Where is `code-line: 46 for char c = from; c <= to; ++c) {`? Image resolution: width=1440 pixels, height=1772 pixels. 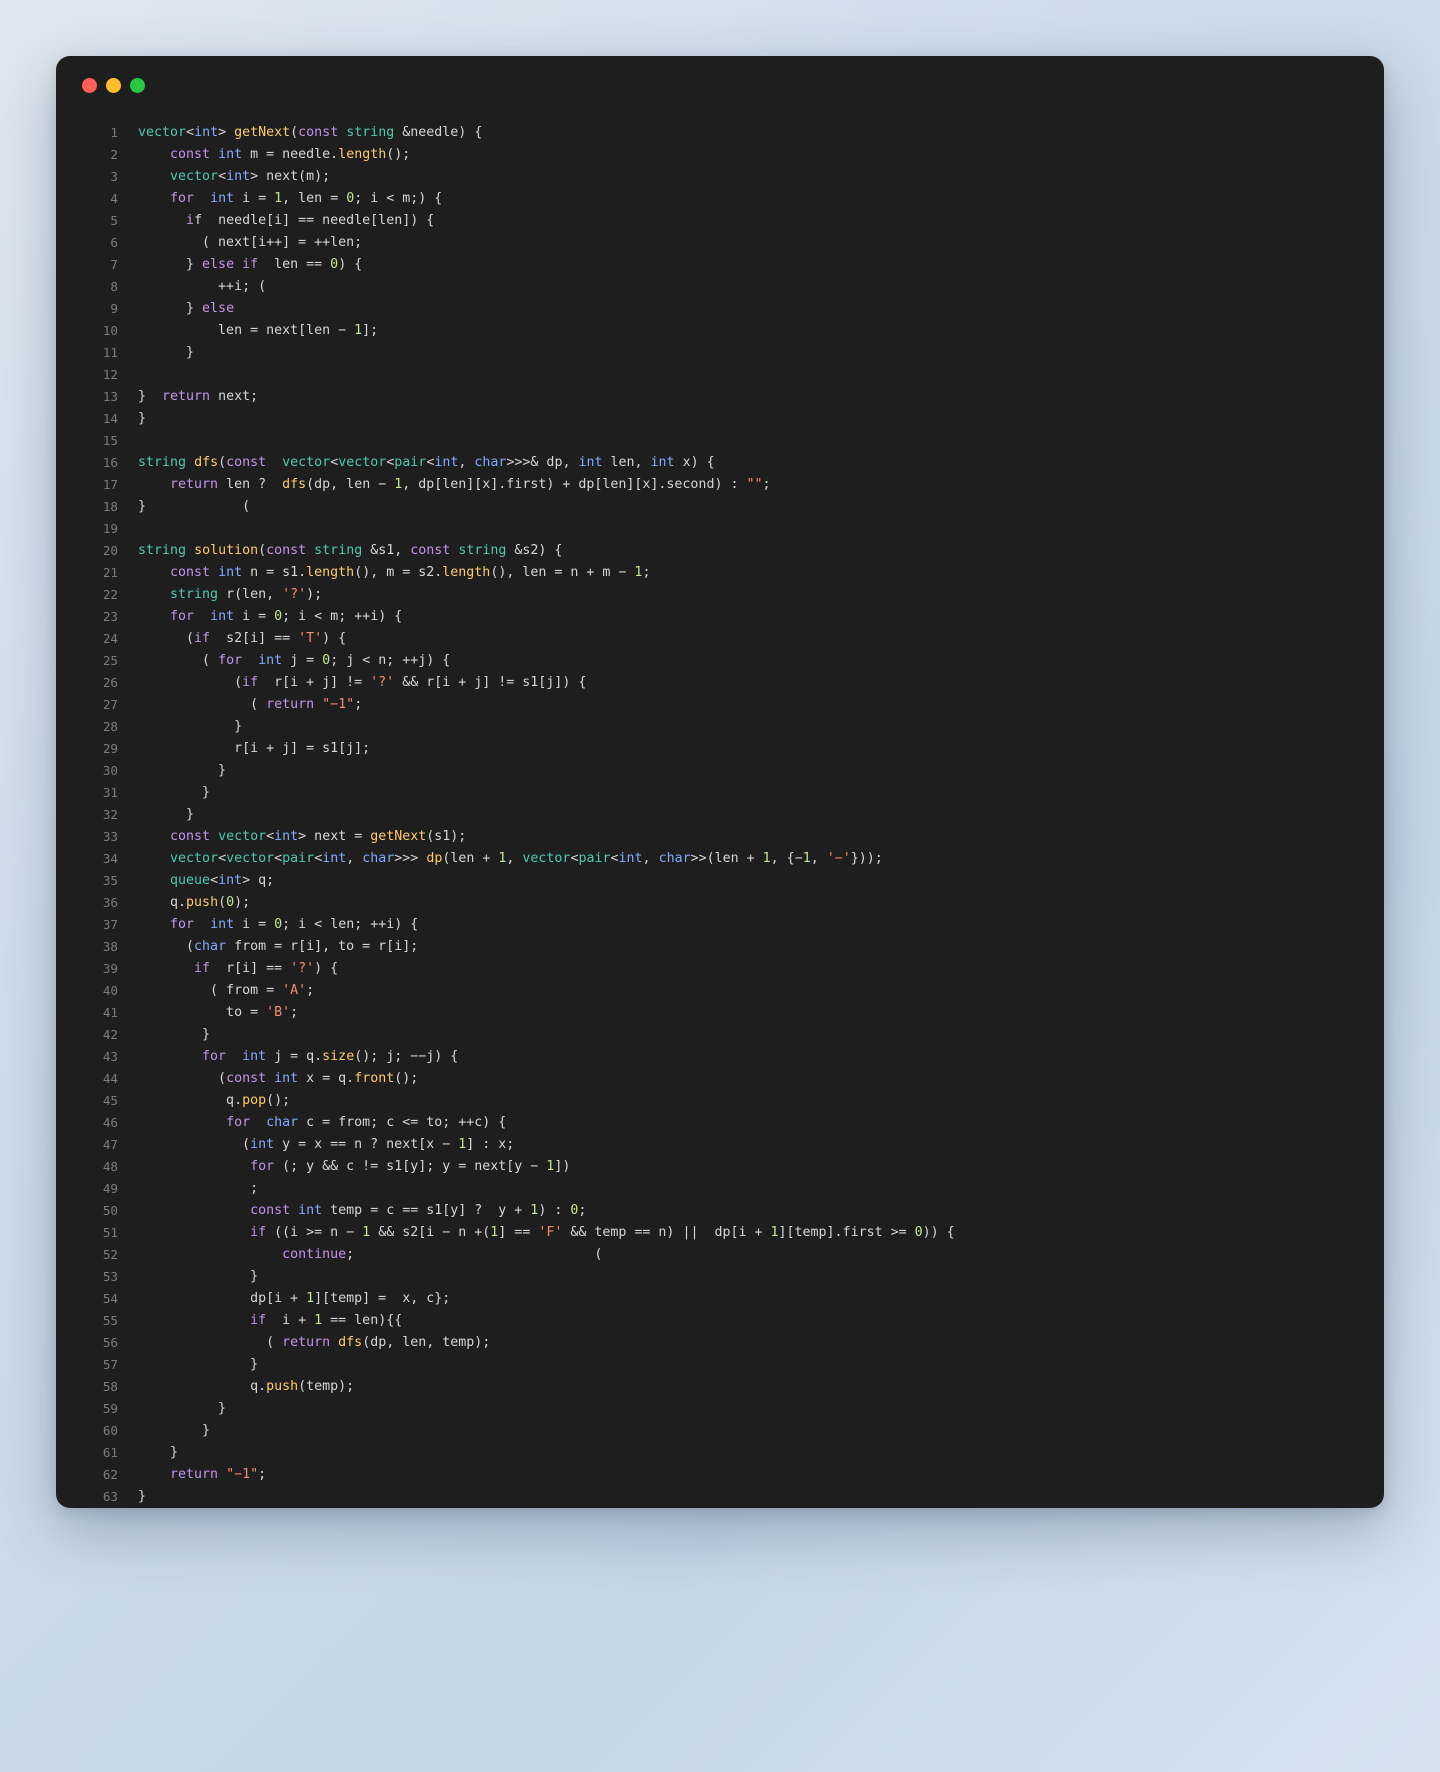 code-line: 46 for char c = from; c <= to; ++c) { is located at coordinates (720, 1123).